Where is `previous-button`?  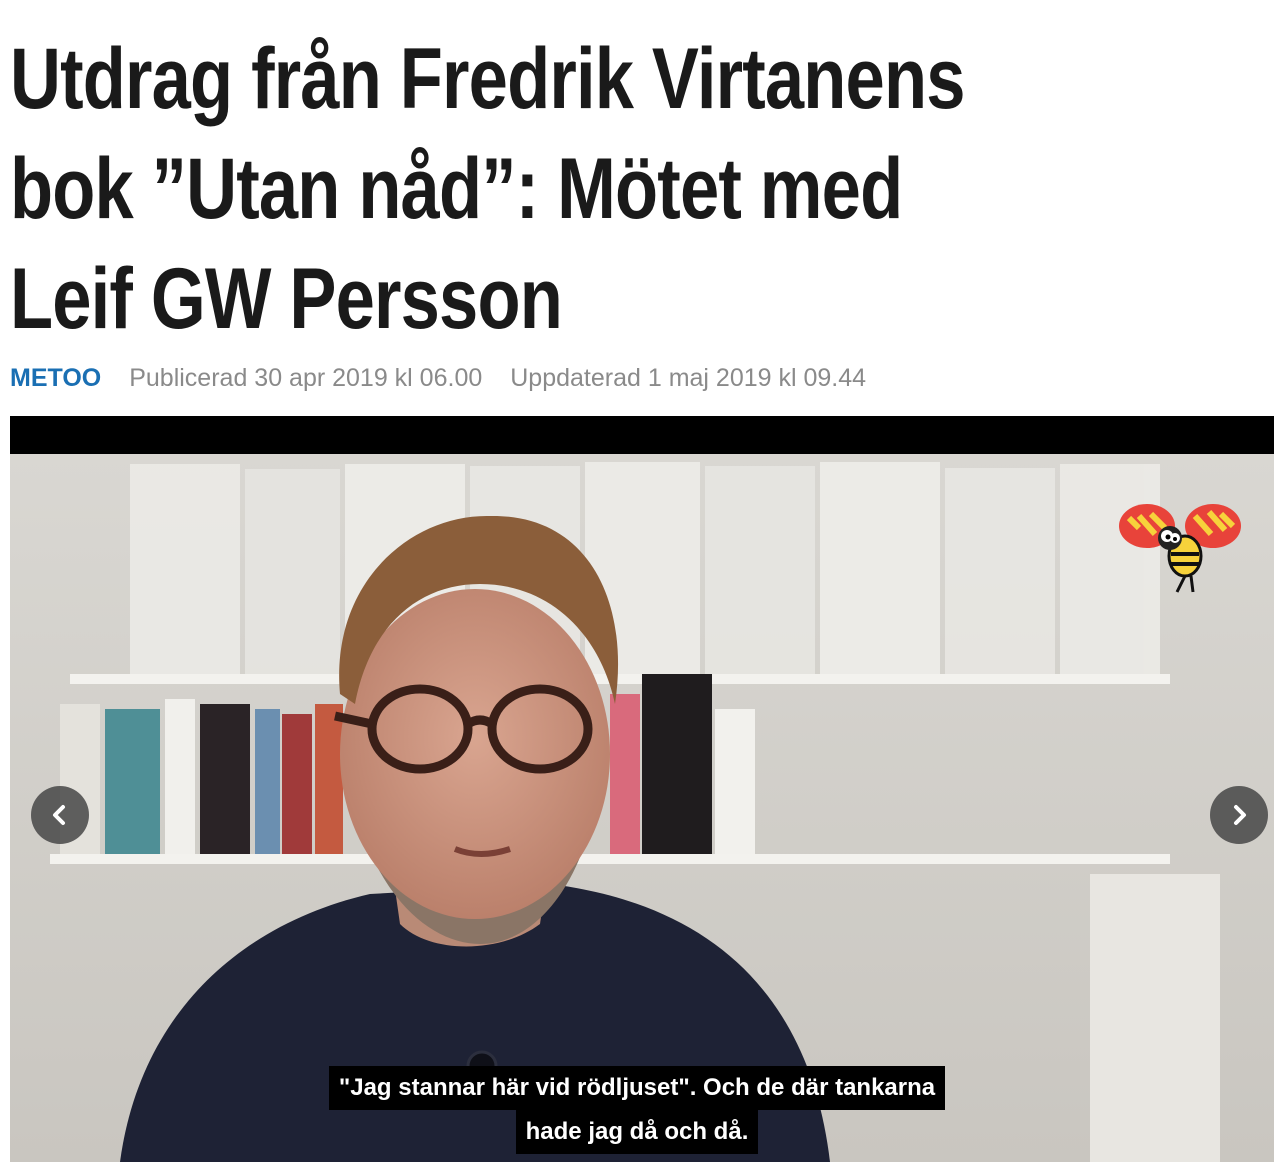
previous-button is located at coordinates (60, 815).